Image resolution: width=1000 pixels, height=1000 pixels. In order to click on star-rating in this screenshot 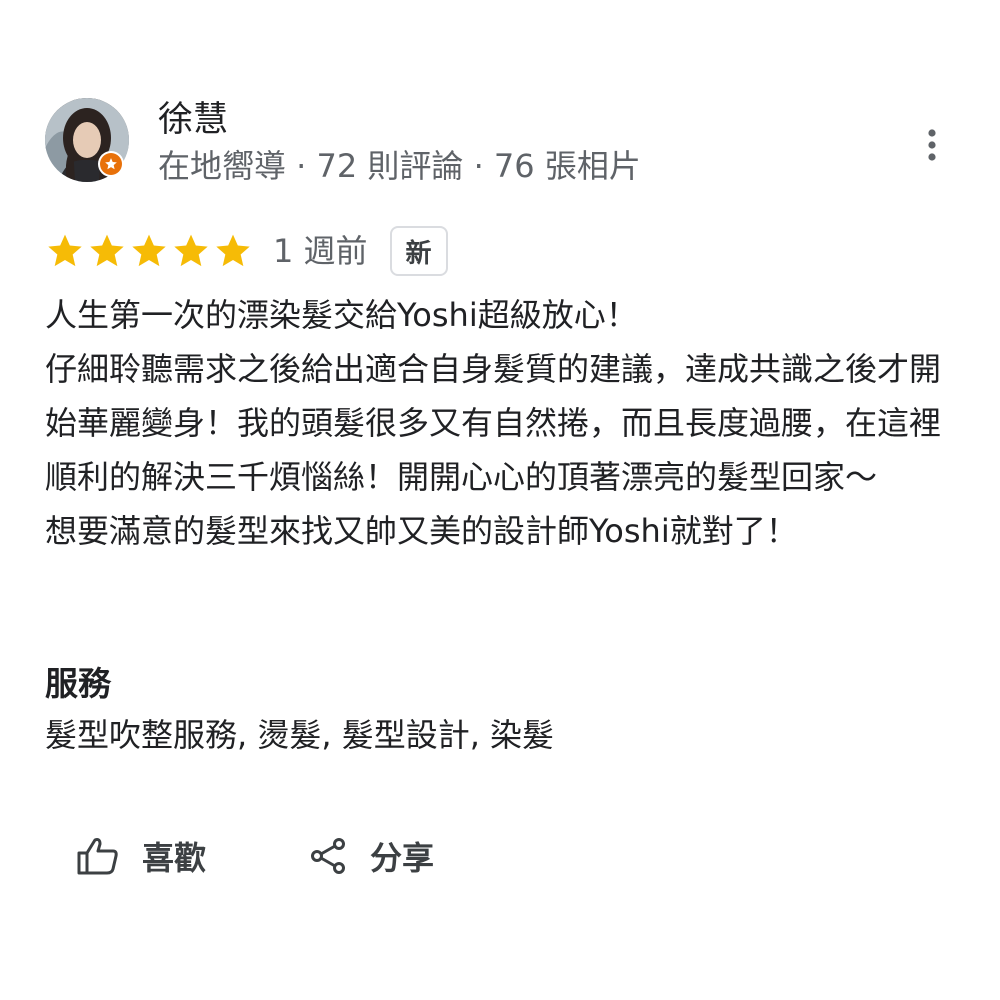, I will do `click(149, 251)`.